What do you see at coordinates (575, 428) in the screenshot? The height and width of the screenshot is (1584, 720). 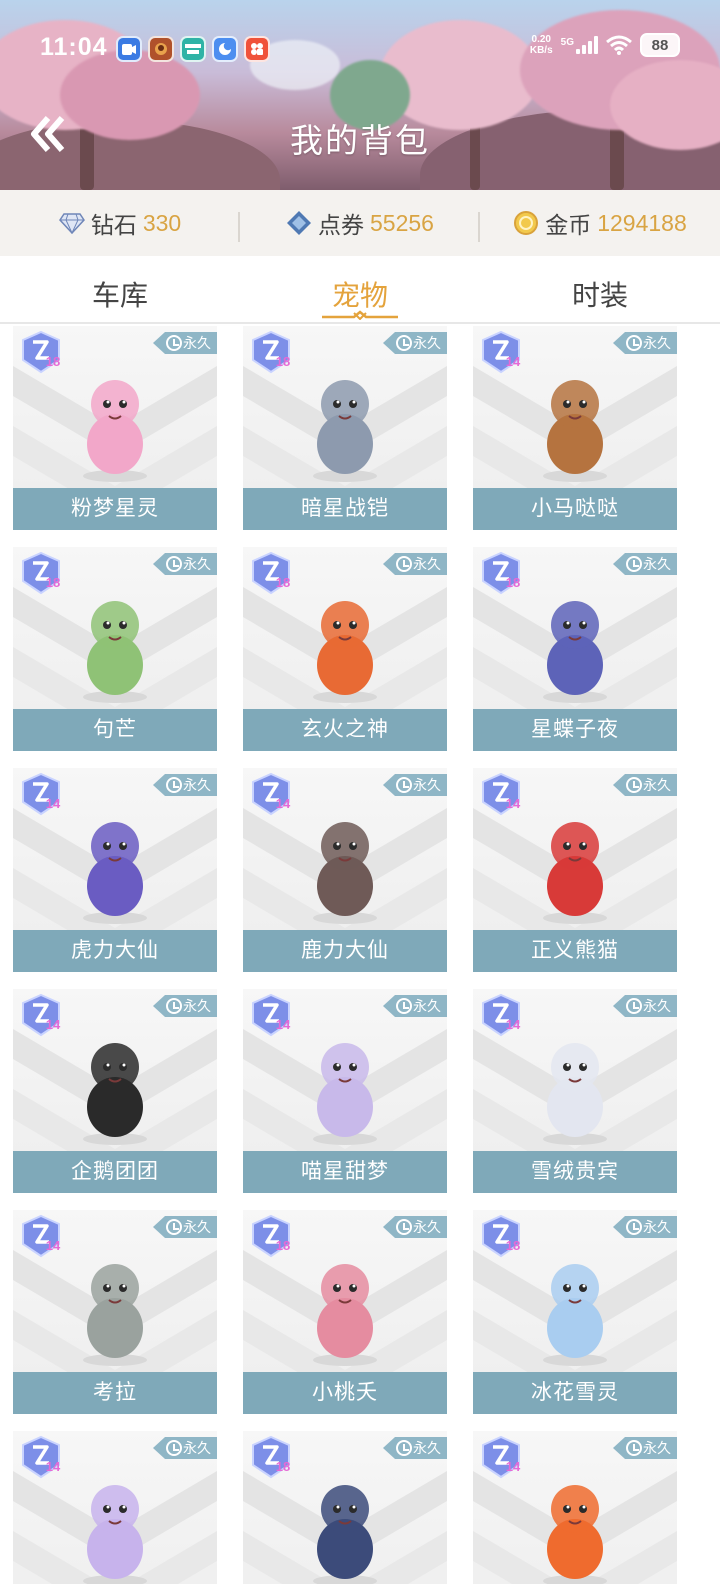 I see `pet-card: 14 永久 小马哒哒` at bounding box center [575, 428].